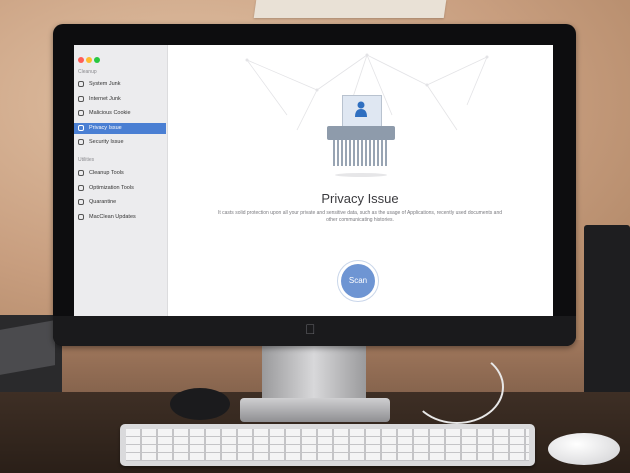 This screenshot has width=630, height=473. I want to click on keyboard-rows, so click(327, 445).